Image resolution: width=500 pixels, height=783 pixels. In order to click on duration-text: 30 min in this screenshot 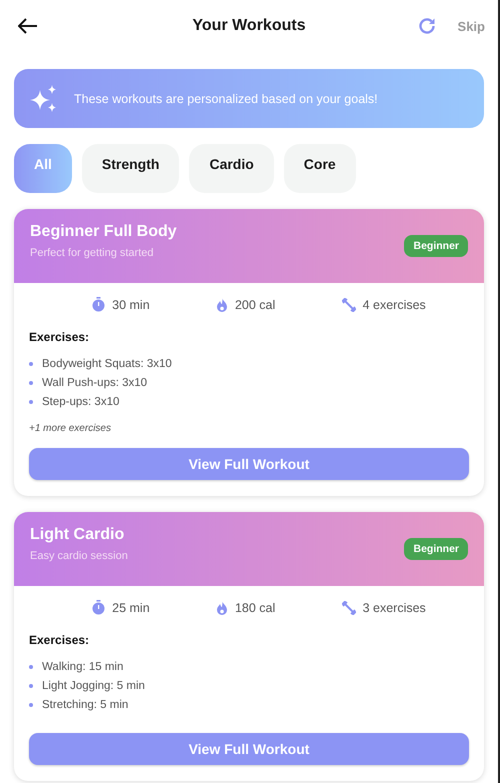, I will do `click(131, 305)`.